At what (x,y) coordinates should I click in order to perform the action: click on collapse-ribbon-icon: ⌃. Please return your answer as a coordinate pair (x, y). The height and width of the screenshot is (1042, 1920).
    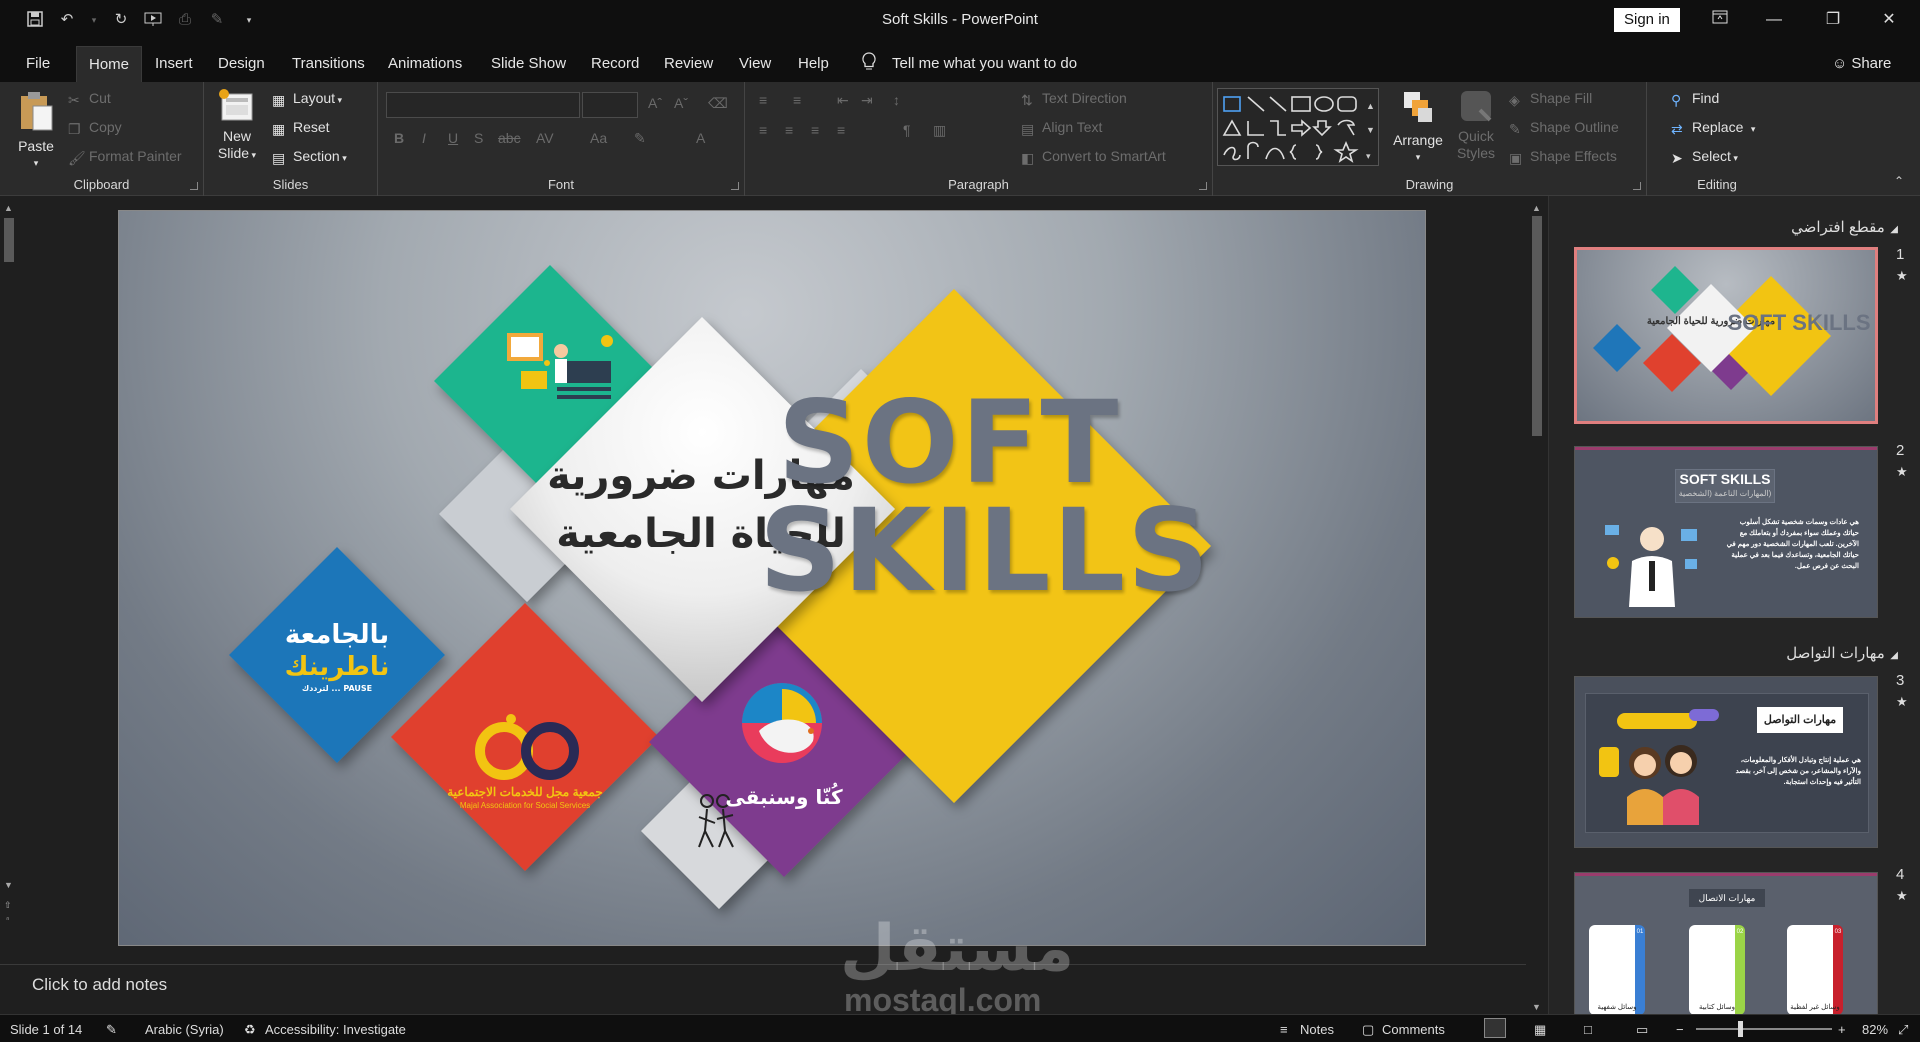
    Looking at the image, I should click on (1899, 181).